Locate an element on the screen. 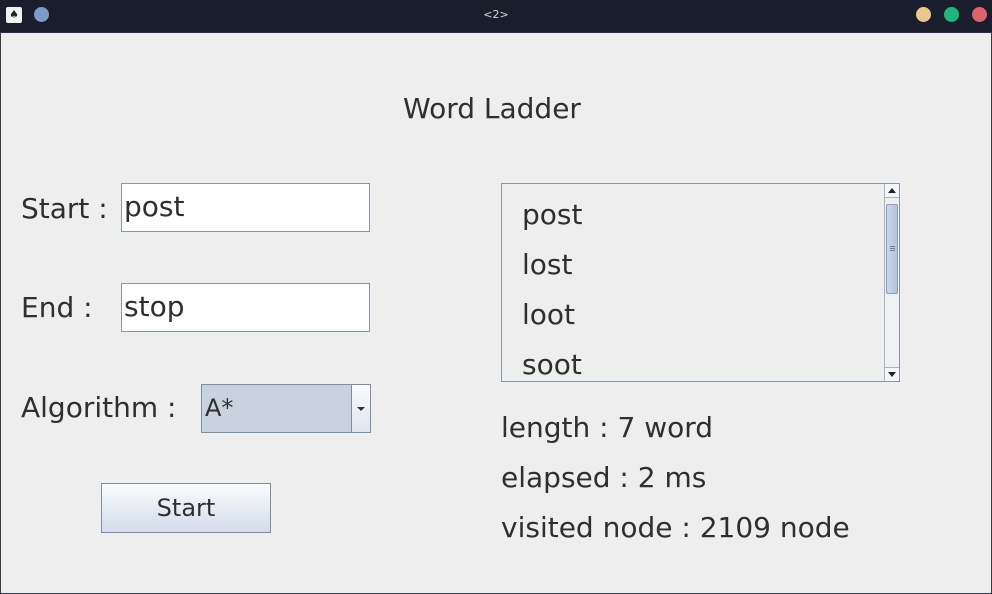 The height and width of the screenshot is (594, 992). list-scrollbar is located at coordinates (891, 282).